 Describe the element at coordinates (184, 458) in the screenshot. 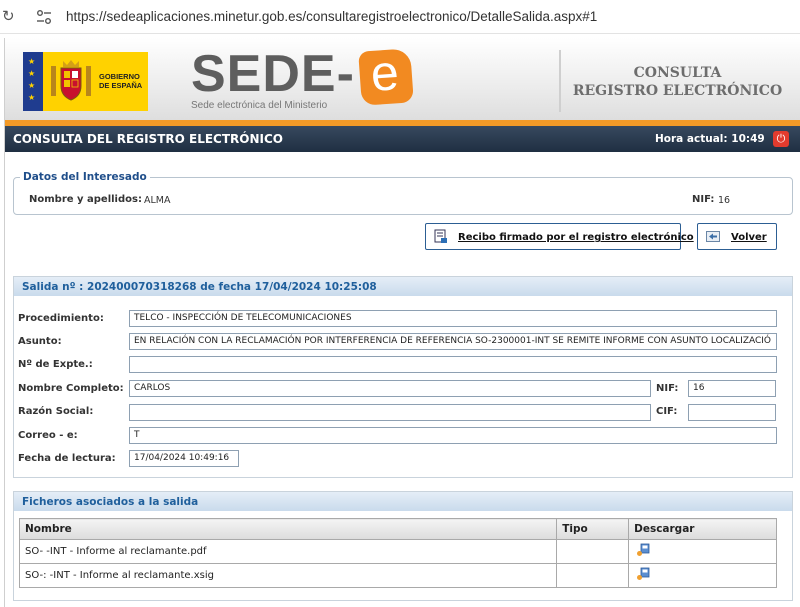

I see `fecha-lectura-field: 17/04/2024 10:49:16` at that location.